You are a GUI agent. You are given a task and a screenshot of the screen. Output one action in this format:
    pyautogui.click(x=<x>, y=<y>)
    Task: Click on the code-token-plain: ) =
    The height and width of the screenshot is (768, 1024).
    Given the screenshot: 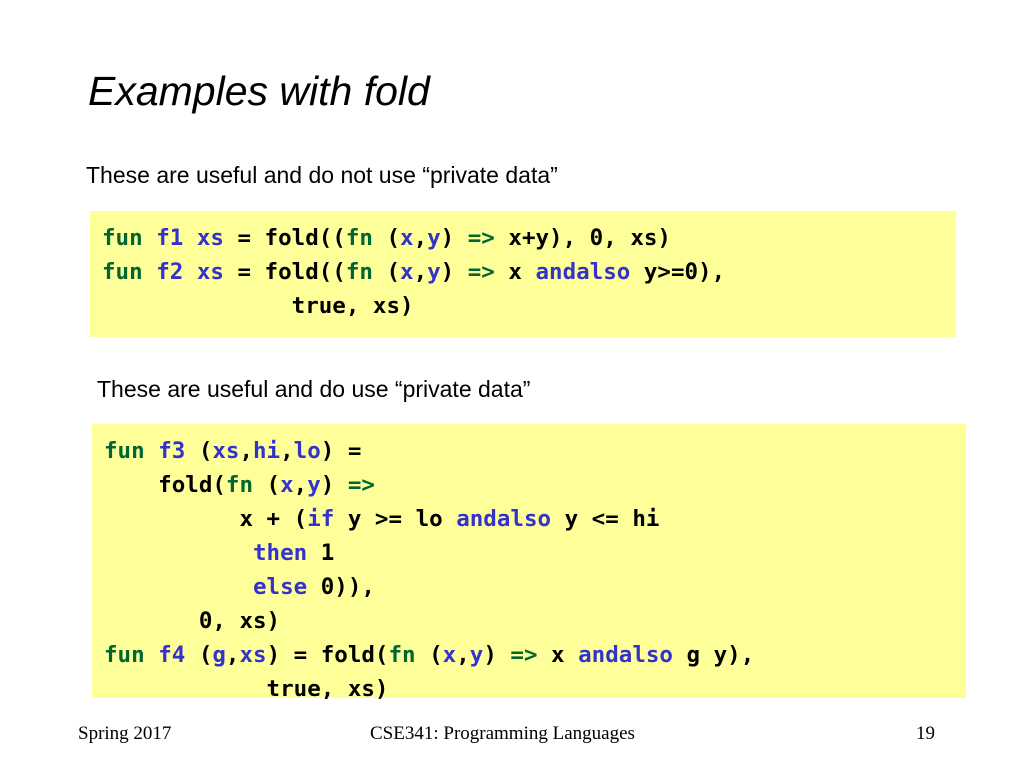 What is the action you would take?
    pyautogui.click(x=341, y=451)
    